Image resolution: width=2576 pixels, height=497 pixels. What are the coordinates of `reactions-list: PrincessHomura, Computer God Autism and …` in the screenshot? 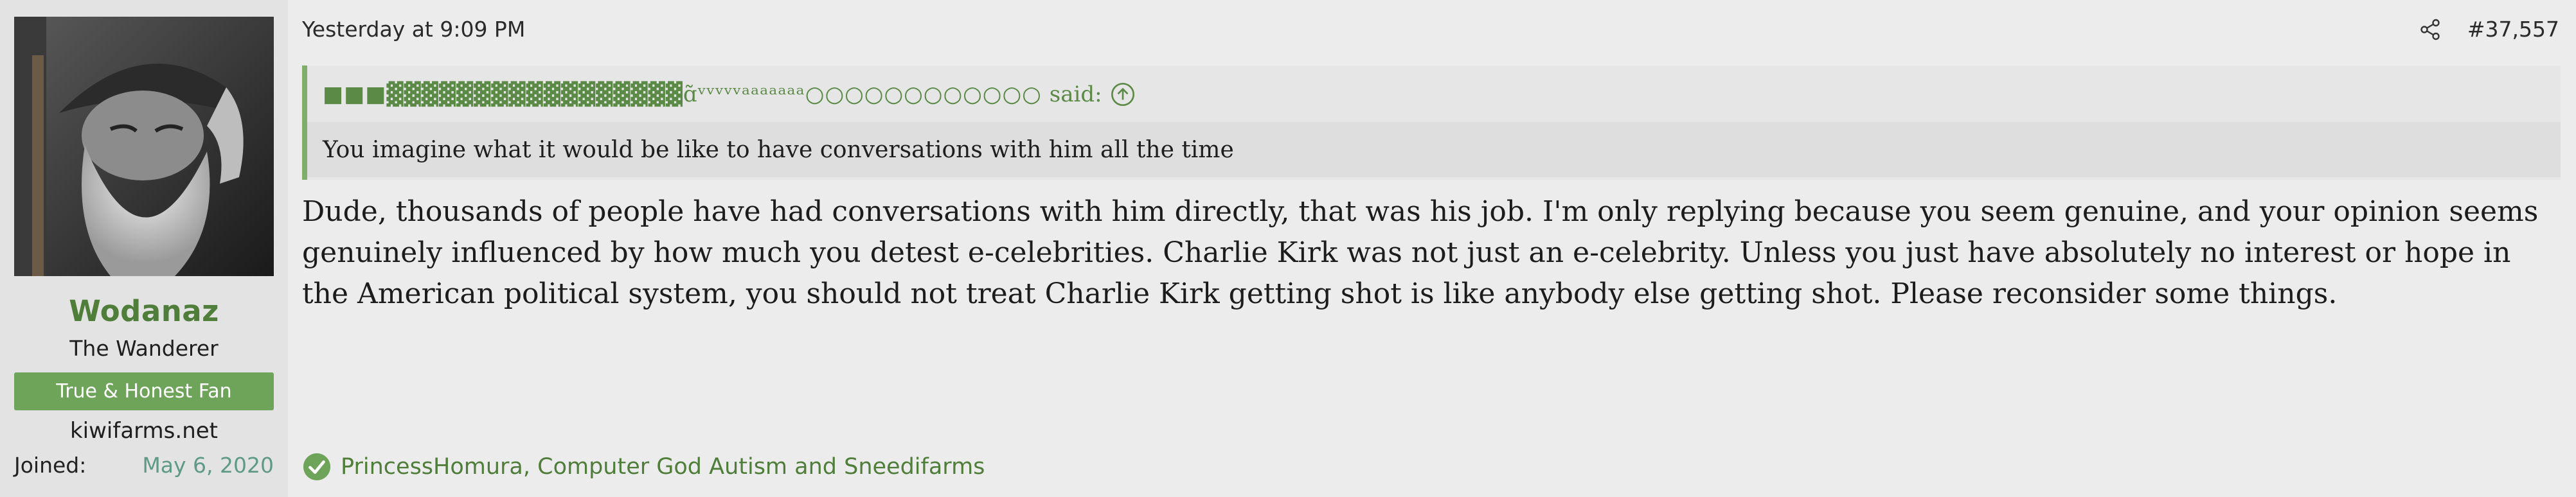 It's located at (663, 467).